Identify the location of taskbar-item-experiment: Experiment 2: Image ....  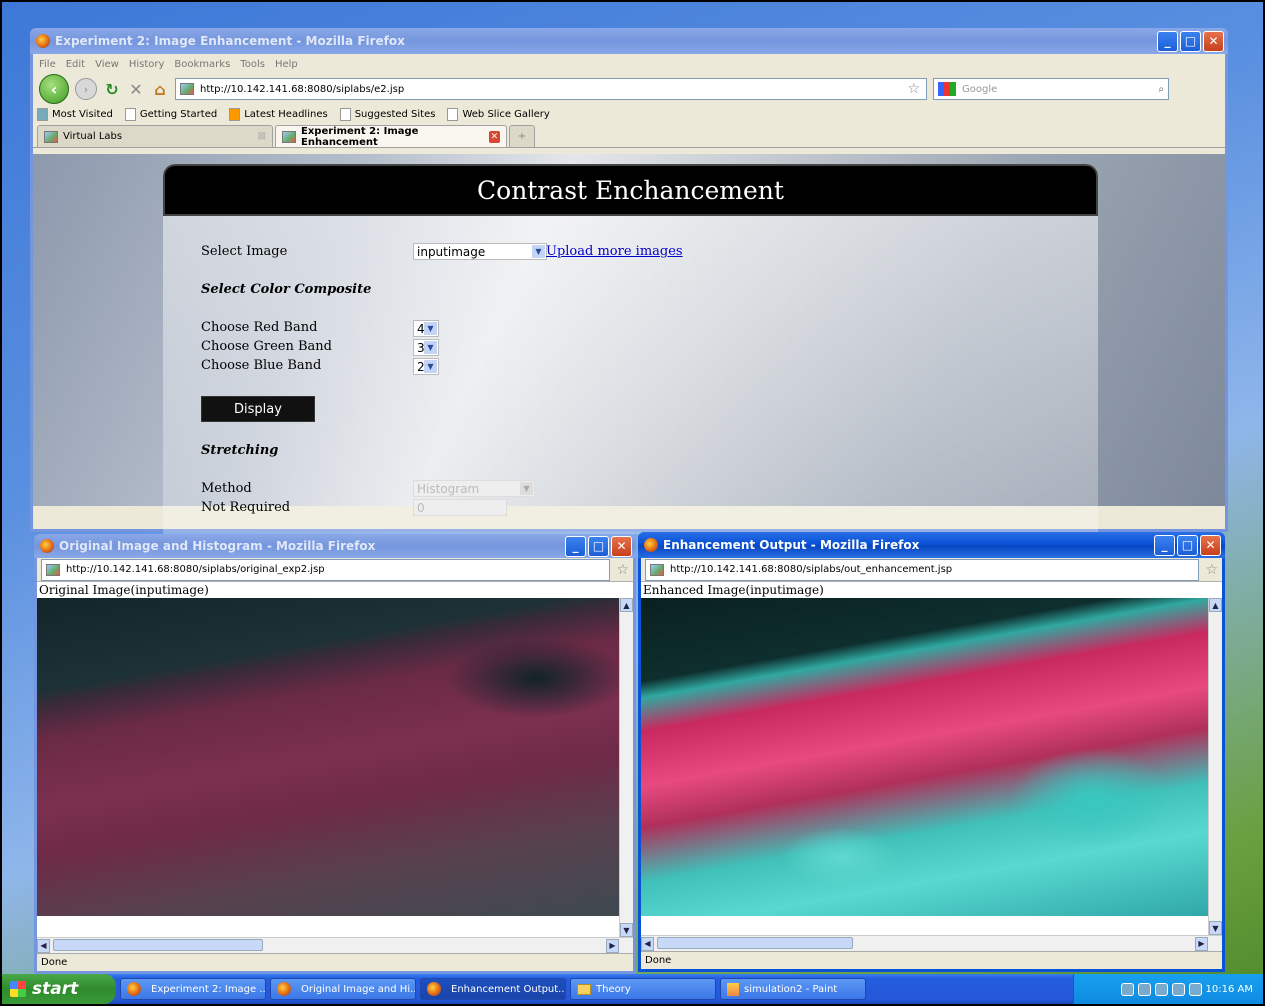
(193, 989).